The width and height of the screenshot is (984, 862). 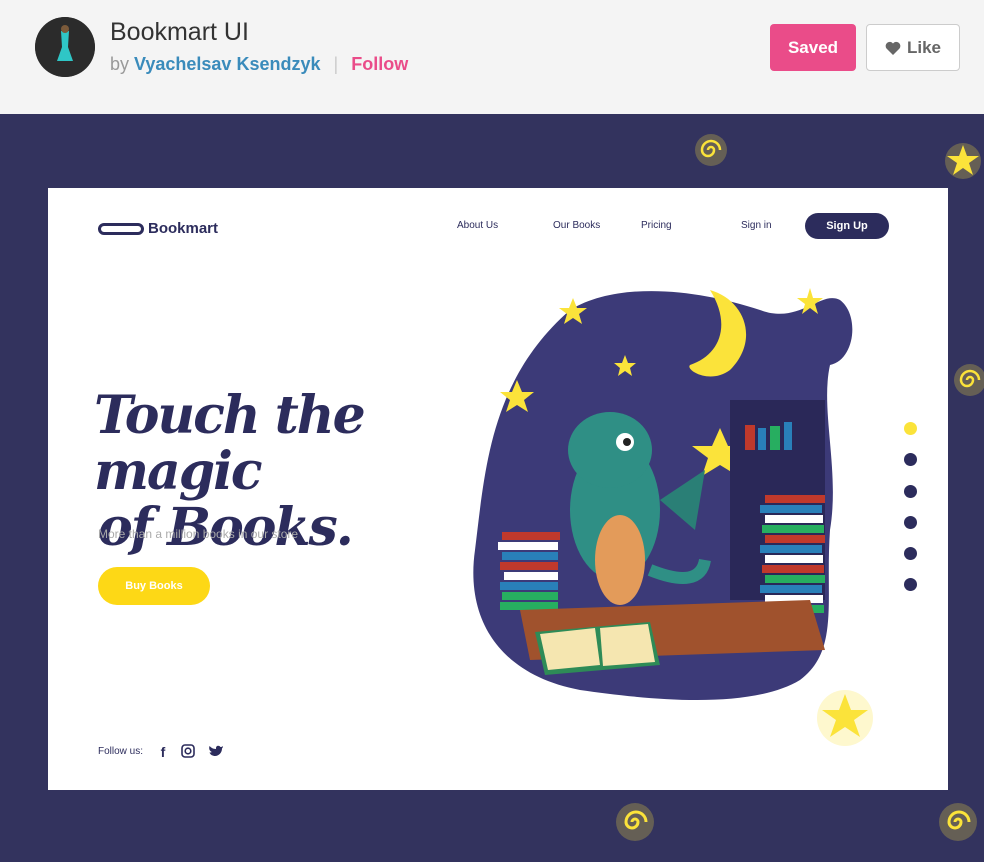 I want to click on site-logo: Bookmart, so click(x=158, y=228).